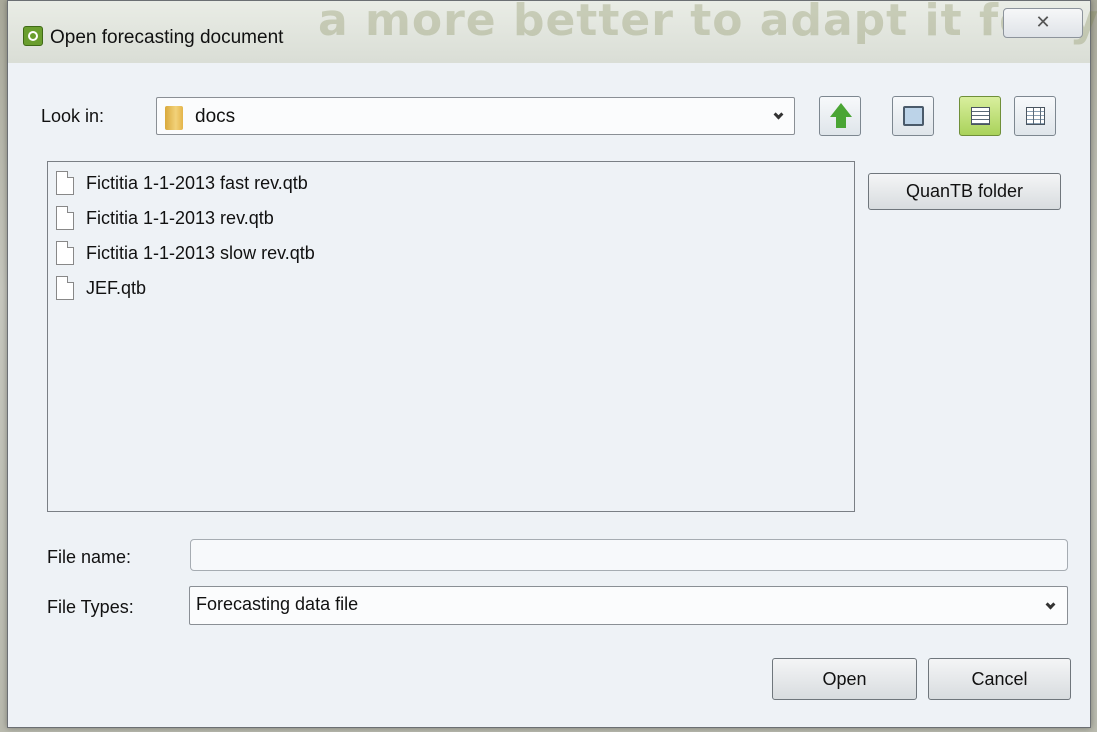 This screenshot has width=1097, height=732. Describe the element at coordinates (73, 116) in the screenshot. I see `look-in-label: Look in:` at that location.